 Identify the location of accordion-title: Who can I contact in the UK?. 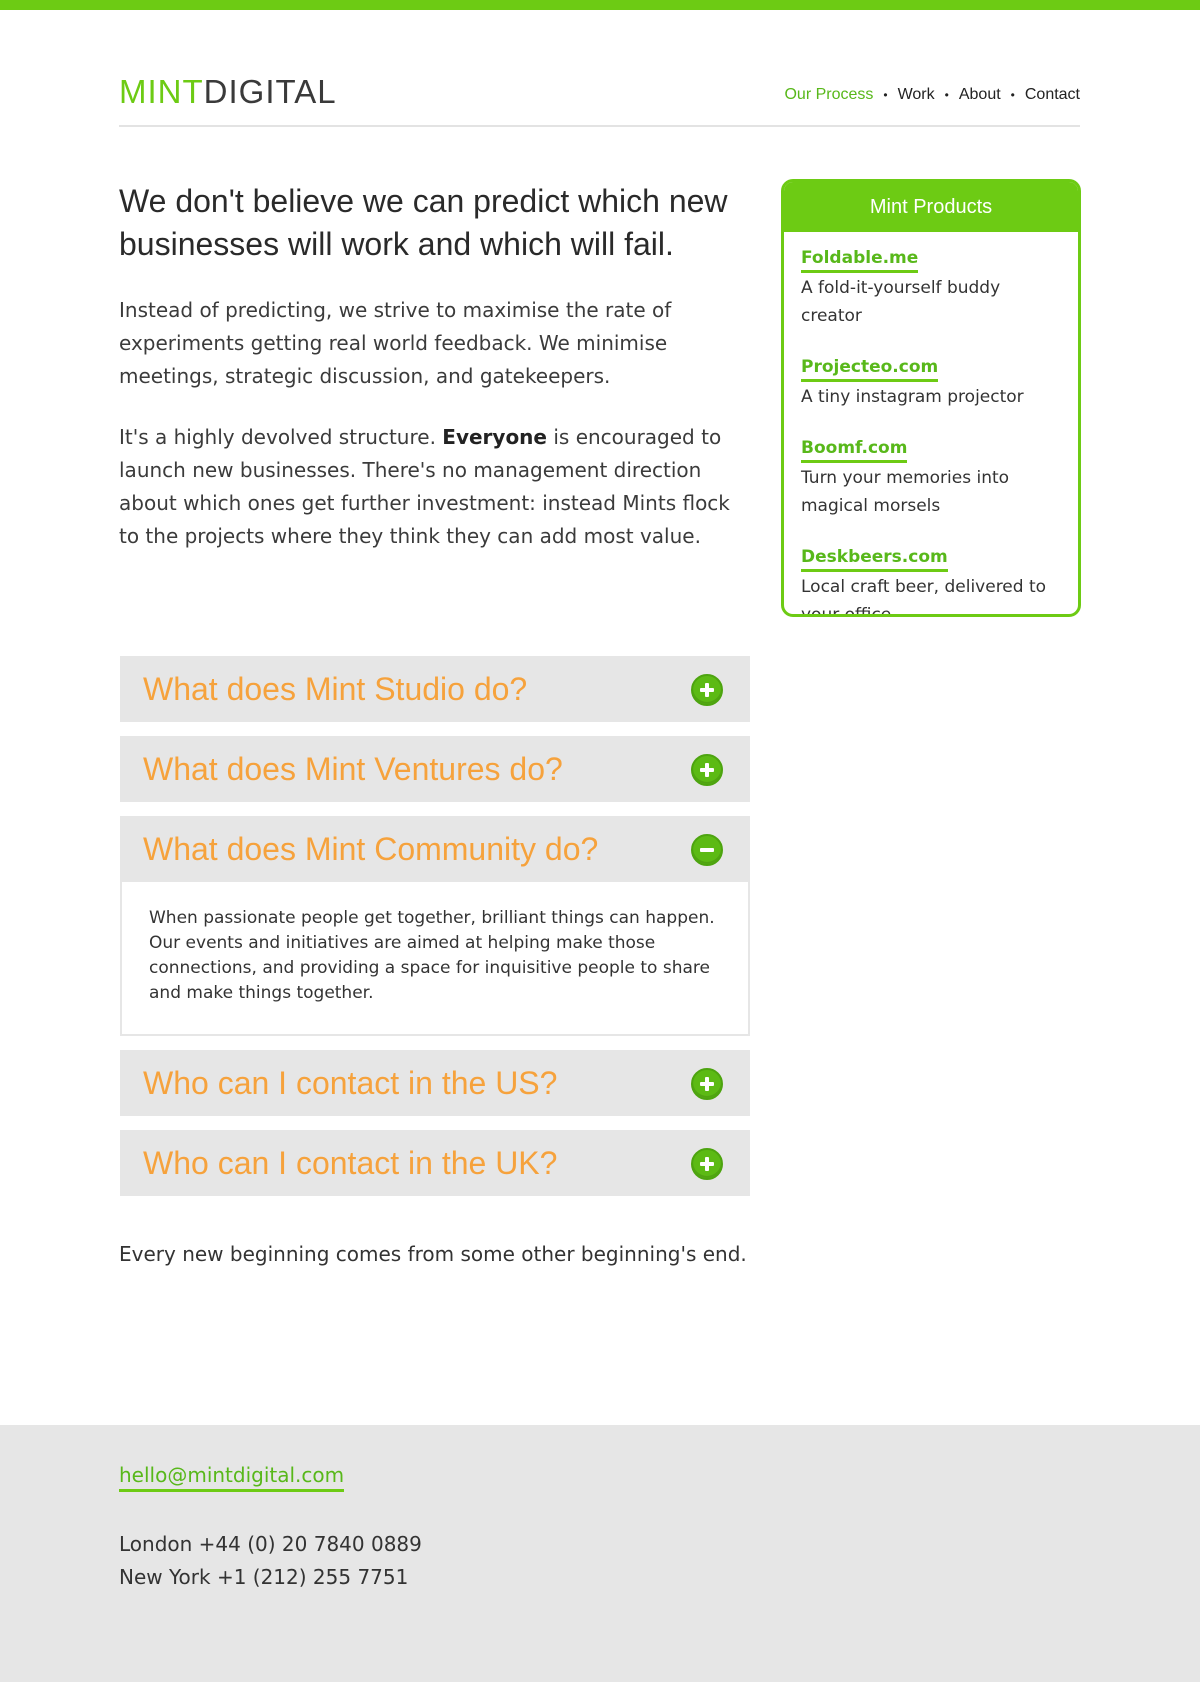
(350, 1163).